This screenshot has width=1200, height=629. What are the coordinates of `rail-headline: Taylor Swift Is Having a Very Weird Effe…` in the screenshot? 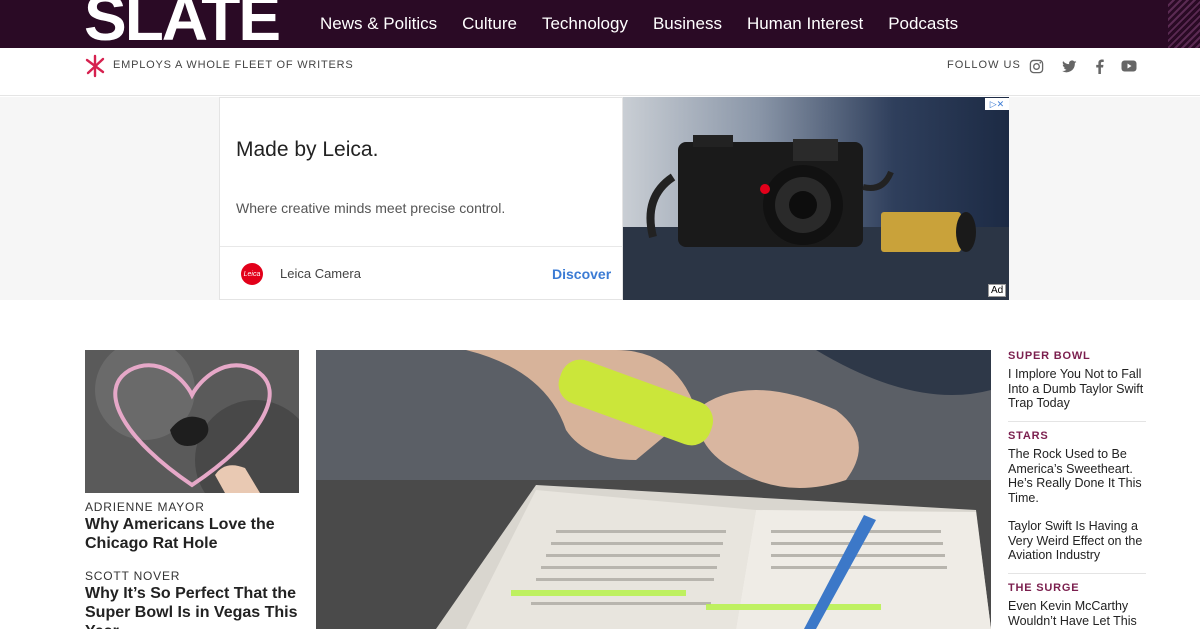 It's located at (1078, 541).